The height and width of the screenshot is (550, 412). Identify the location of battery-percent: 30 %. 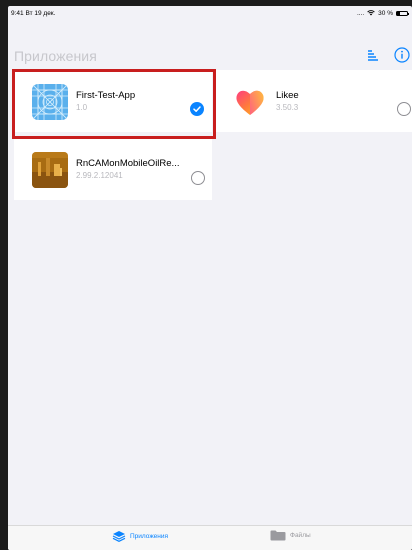
(385, 13).